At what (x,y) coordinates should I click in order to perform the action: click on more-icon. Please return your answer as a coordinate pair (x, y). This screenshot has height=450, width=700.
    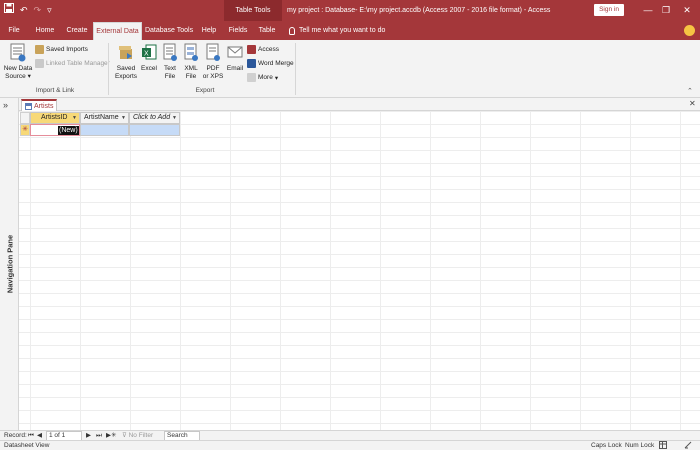
    Looking at the image, I should click on (251, 77).